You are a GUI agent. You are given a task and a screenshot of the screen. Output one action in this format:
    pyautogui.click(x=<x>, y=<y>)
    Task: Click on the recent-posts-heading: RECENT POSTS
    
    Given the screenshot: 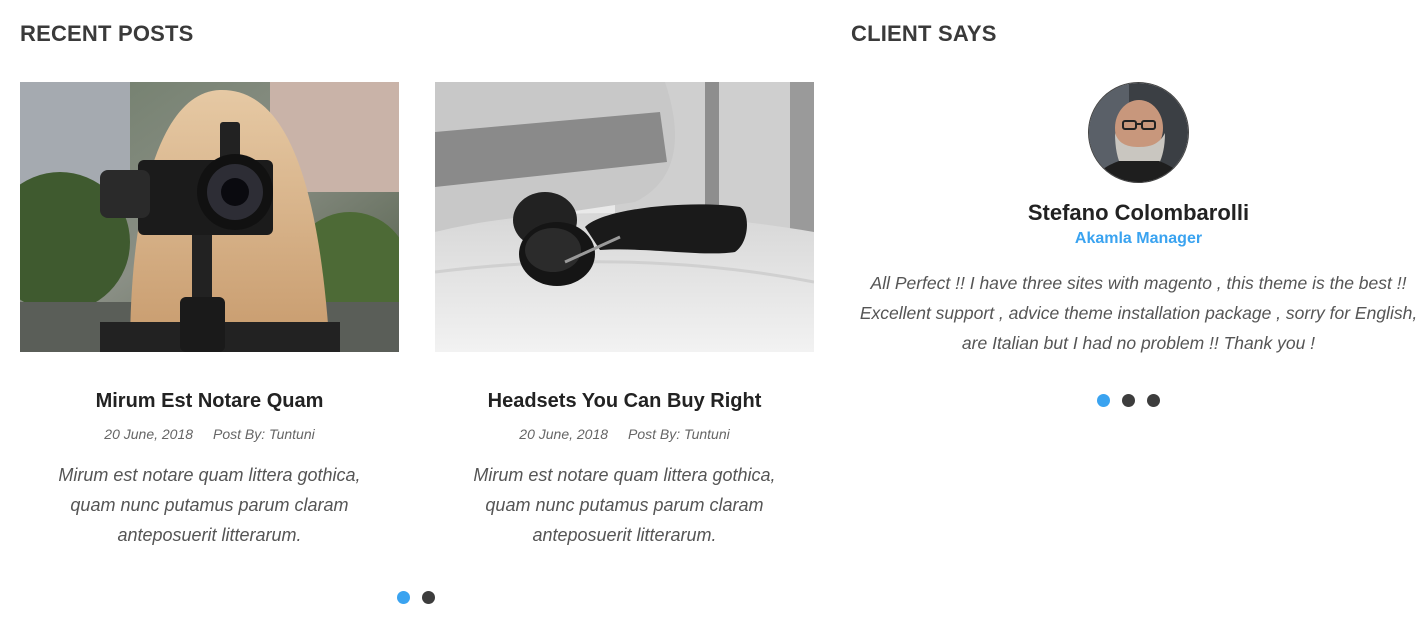 What is the action you would take?
    pyautogui.click(x=107, y=33)
    